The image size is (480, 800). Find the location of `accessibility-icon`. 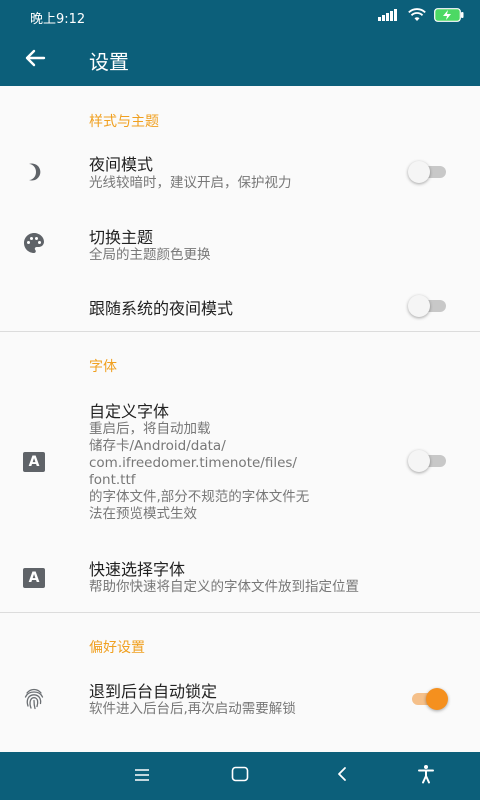

accessibility-icon is located at coordinates (426, 776).